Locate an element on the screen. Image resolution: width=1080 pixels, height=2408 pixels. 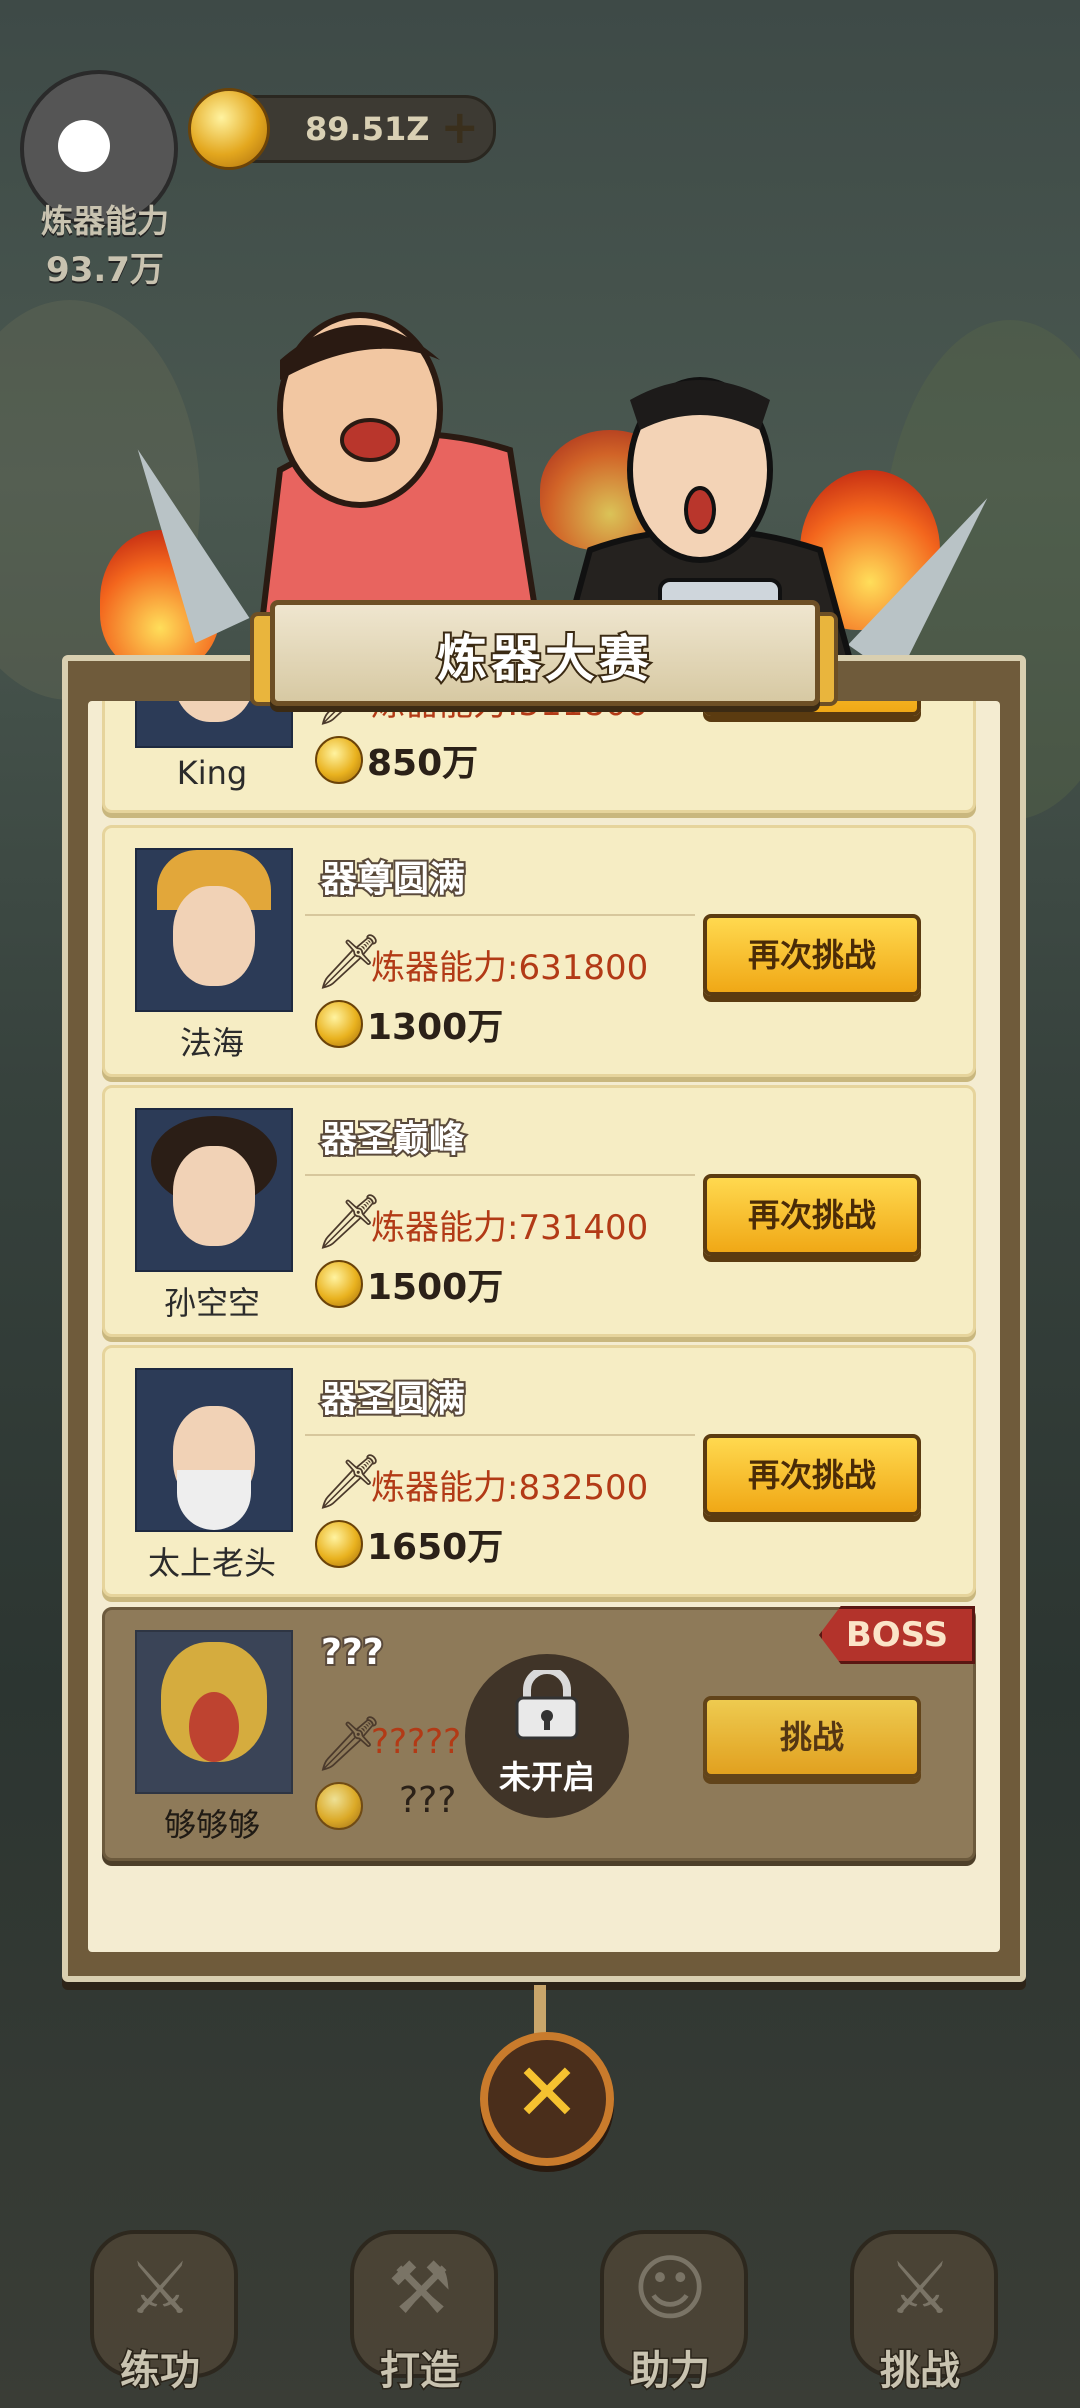
opponent-power: 炼器能力:731400 is located at coordinates (510, 1228).